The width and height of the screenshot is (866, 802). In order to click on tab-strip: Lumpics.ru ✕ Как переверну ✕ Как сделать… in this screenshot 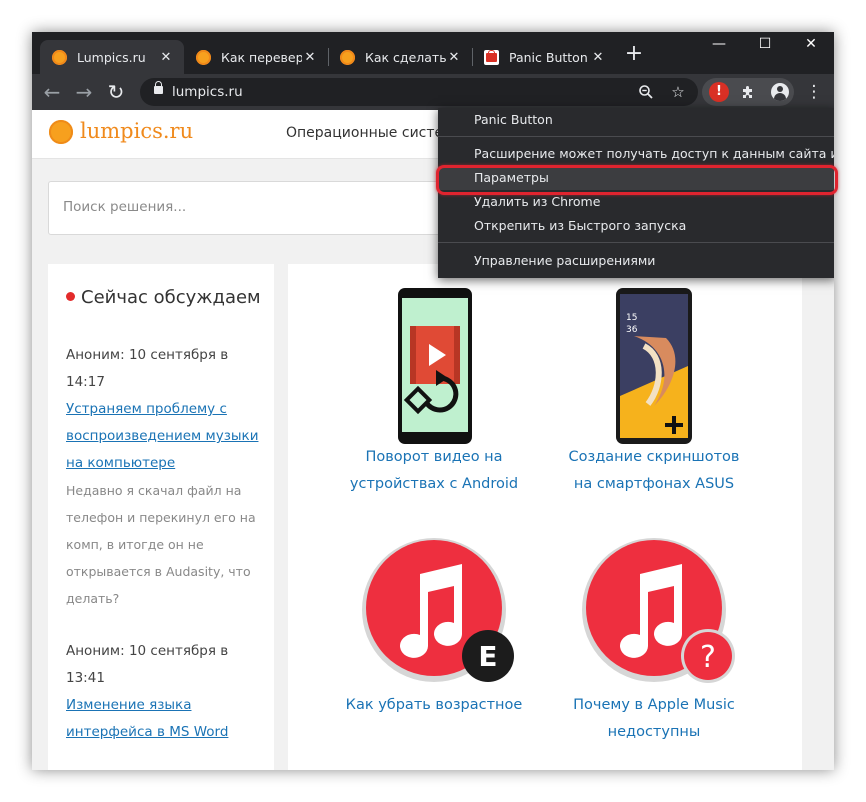, I will do `click(433, 53)`.